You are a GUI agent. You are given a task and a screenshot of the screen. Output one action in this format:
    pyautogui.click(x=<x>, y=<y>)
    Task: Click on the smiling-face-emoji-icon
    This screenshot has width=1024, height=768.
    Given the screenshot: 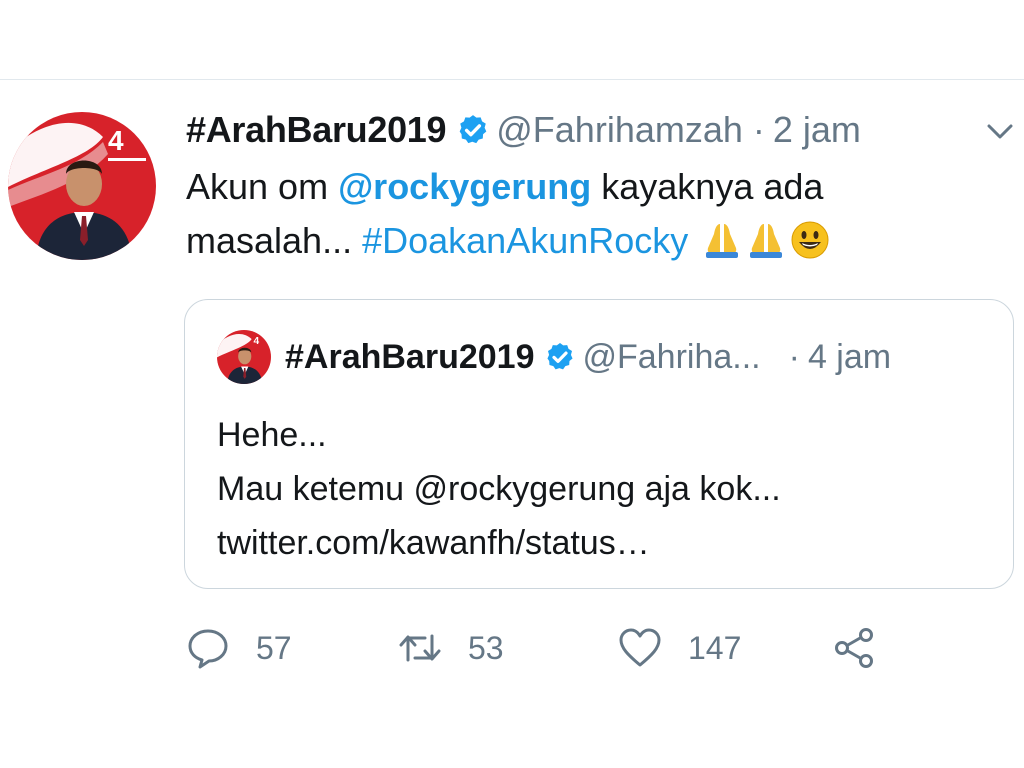 What is the action you would take?
    pyautogui.click(x=810, y=240)
    